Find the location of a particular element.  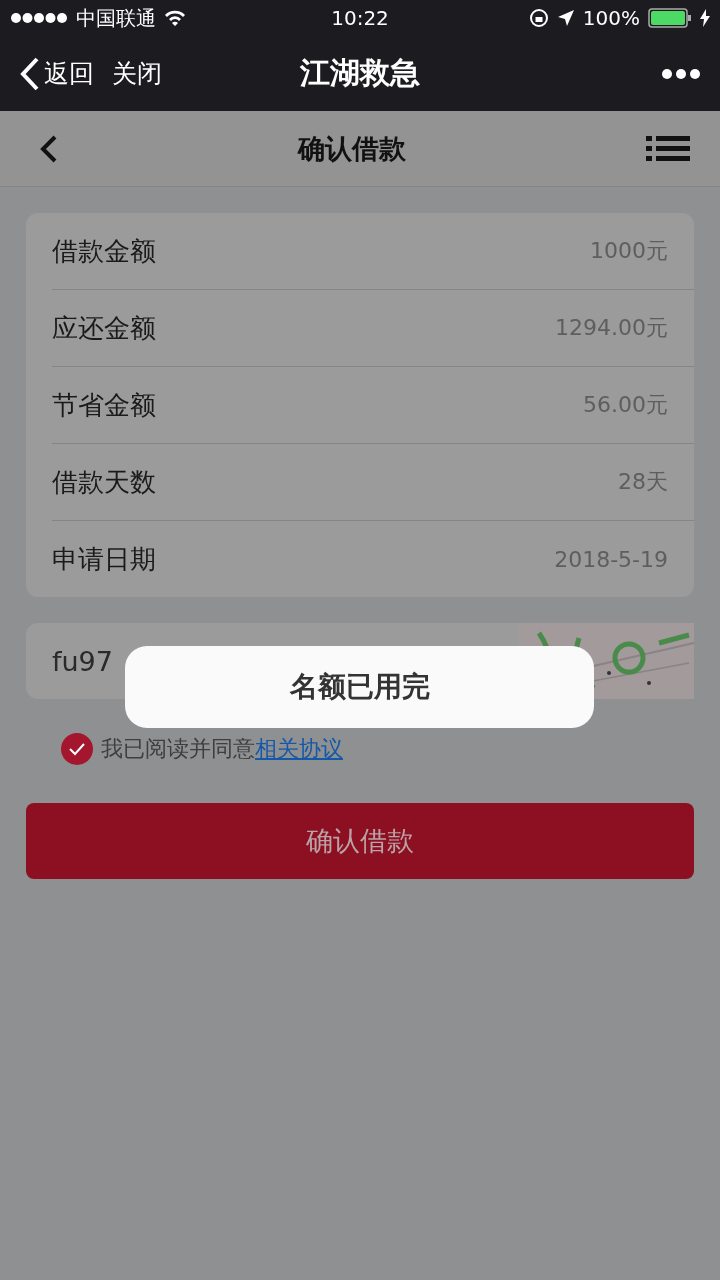

agreement-text: 我已阅读并同意相关协议 is located at coordinates (222, 749).